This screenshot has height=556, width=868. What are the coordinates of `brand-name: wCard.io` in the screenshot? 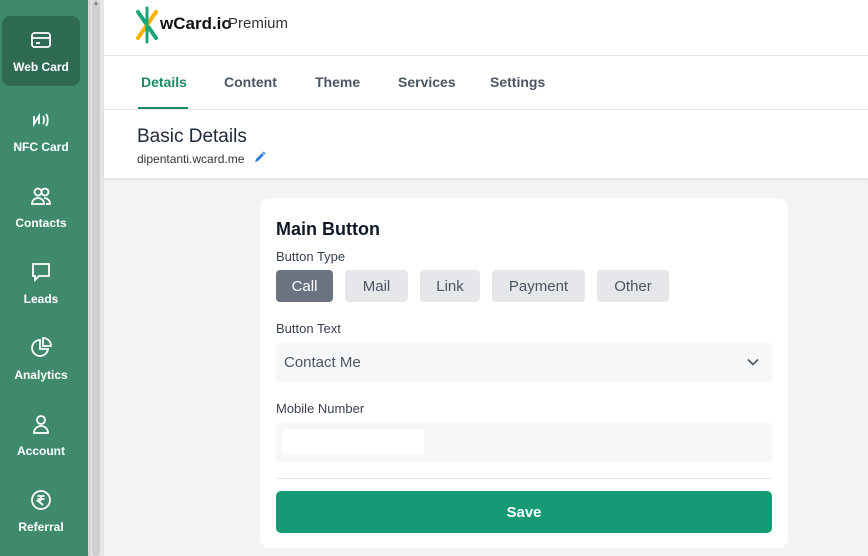 It's located at (196, 23).